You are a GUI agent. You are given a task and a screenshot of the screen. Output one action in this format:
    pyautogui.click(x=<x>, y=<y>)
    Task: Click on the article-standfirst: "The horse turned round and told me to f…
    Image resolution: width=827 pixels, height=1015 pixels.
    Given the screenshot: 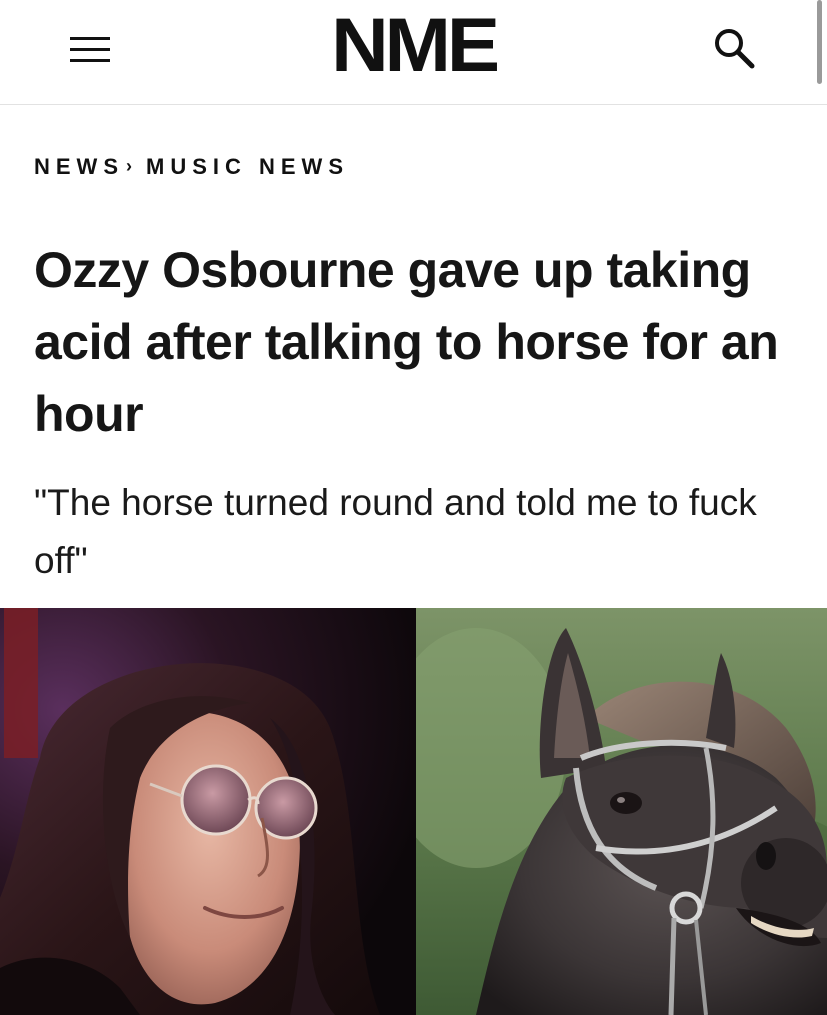 What is the action you would take?
    pyautogui.click(x=395, y=531)
    